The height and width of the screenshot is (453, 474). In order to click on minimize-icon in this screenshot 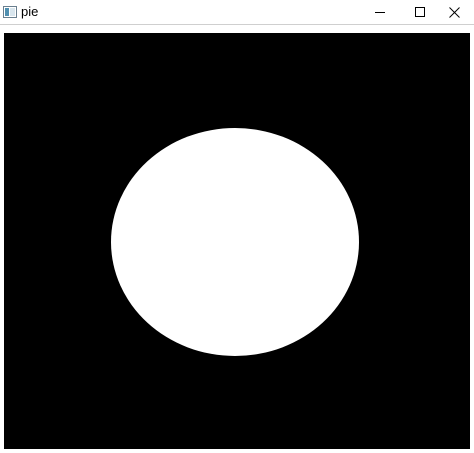, I will do `click(380, 12)`.